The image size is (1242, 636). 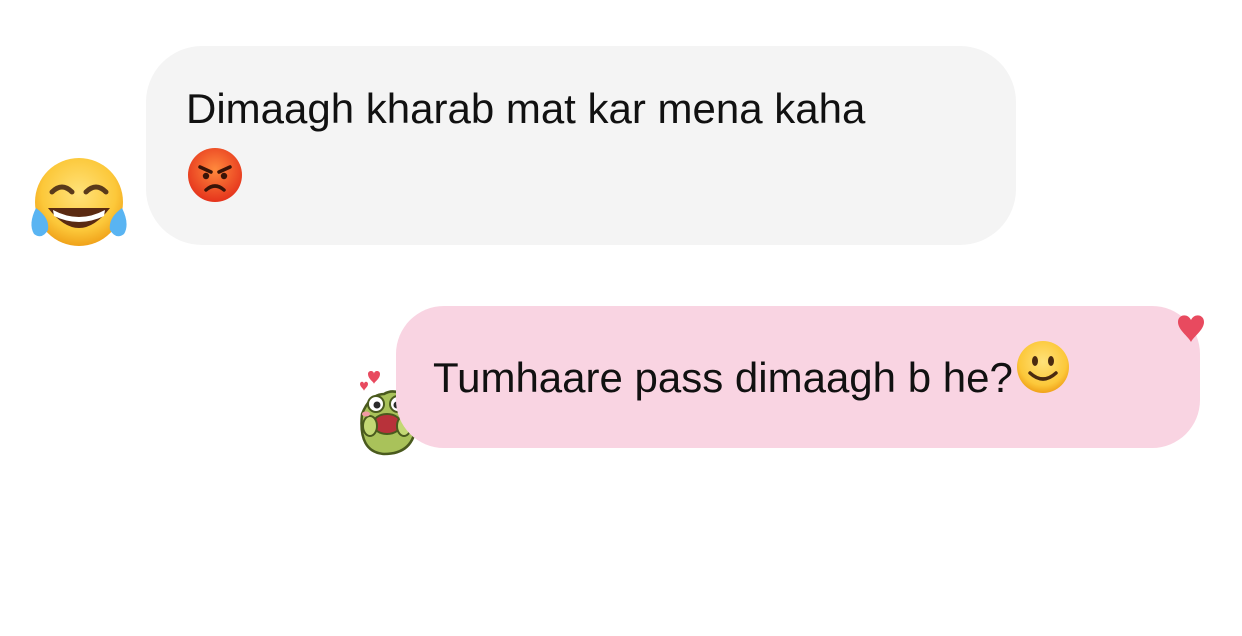 I want to click on sent-message-text: Tumhaare pass dimaagh b he?, so click(x=723, y=377).